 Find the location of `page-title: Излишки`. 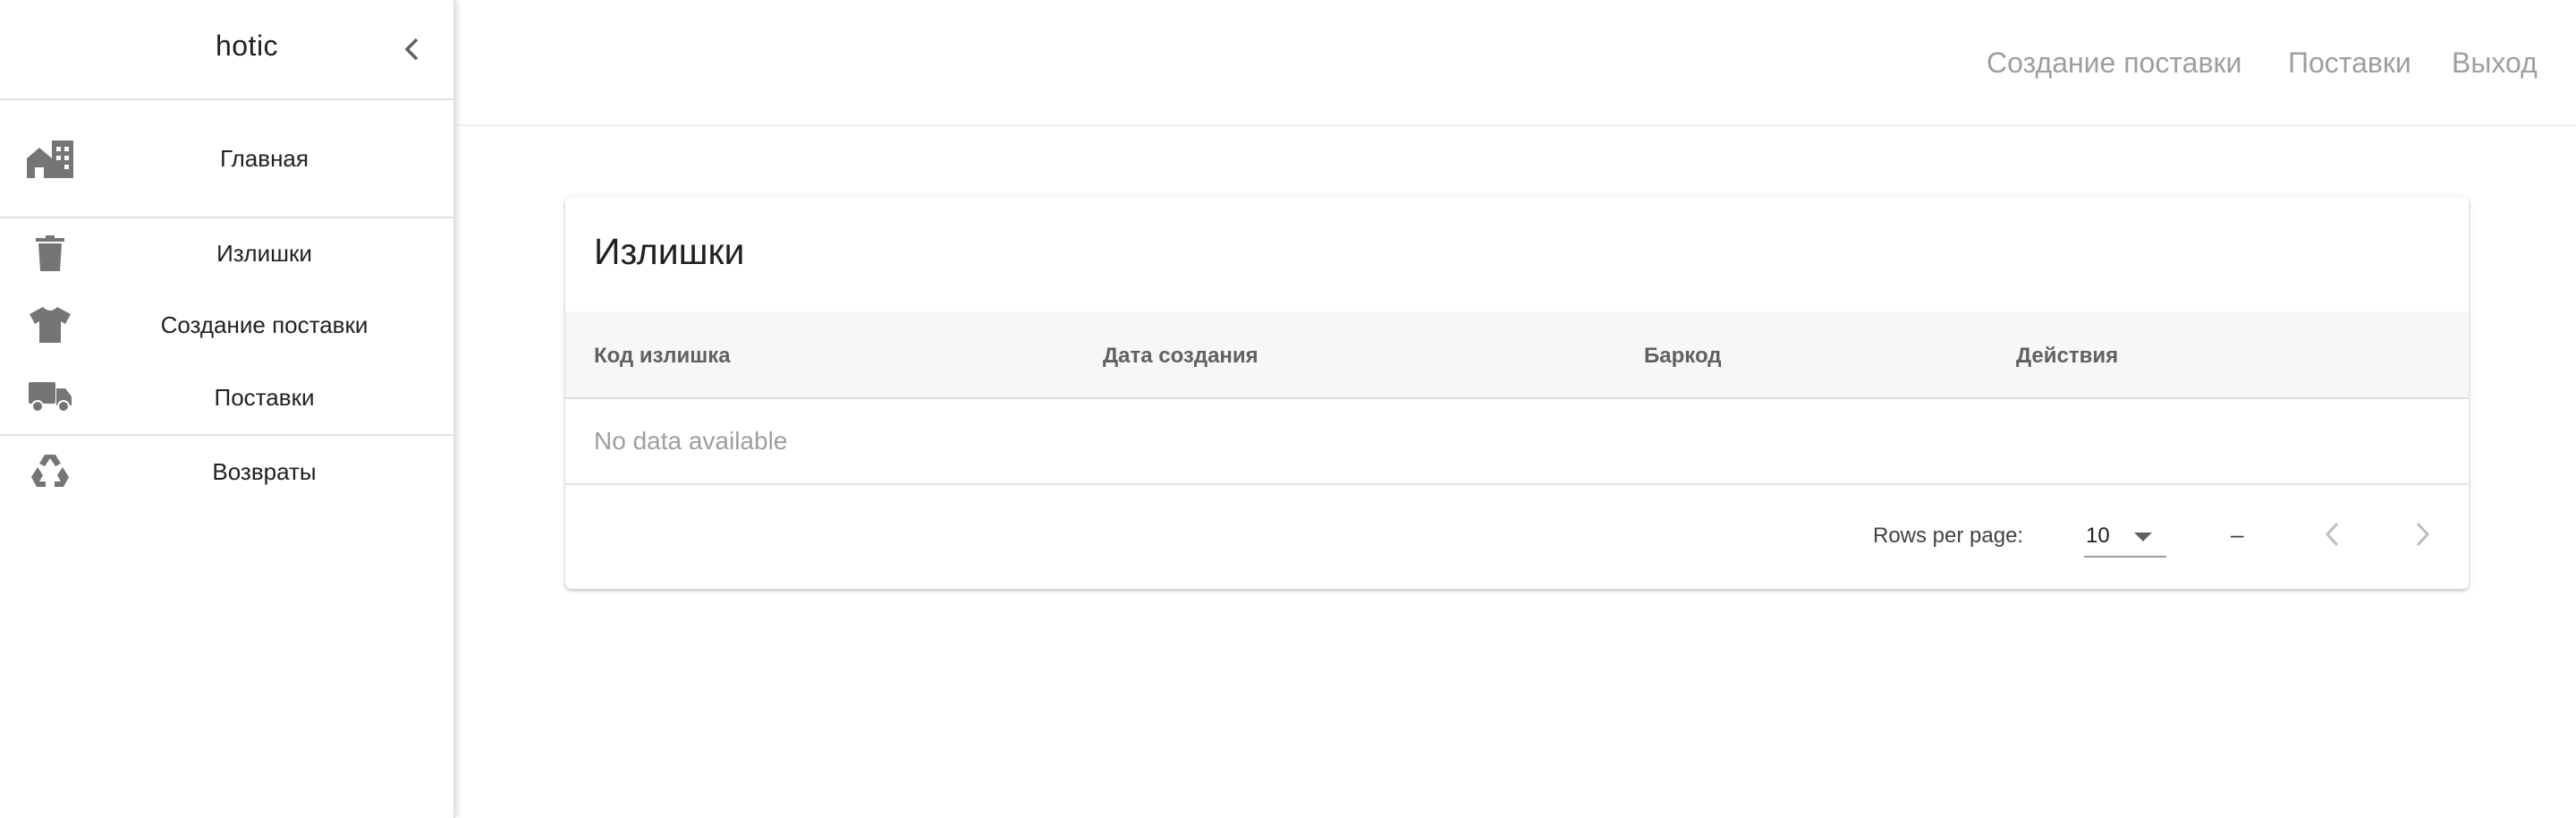

page-title: Излишки is located at coordinates (669, 252).